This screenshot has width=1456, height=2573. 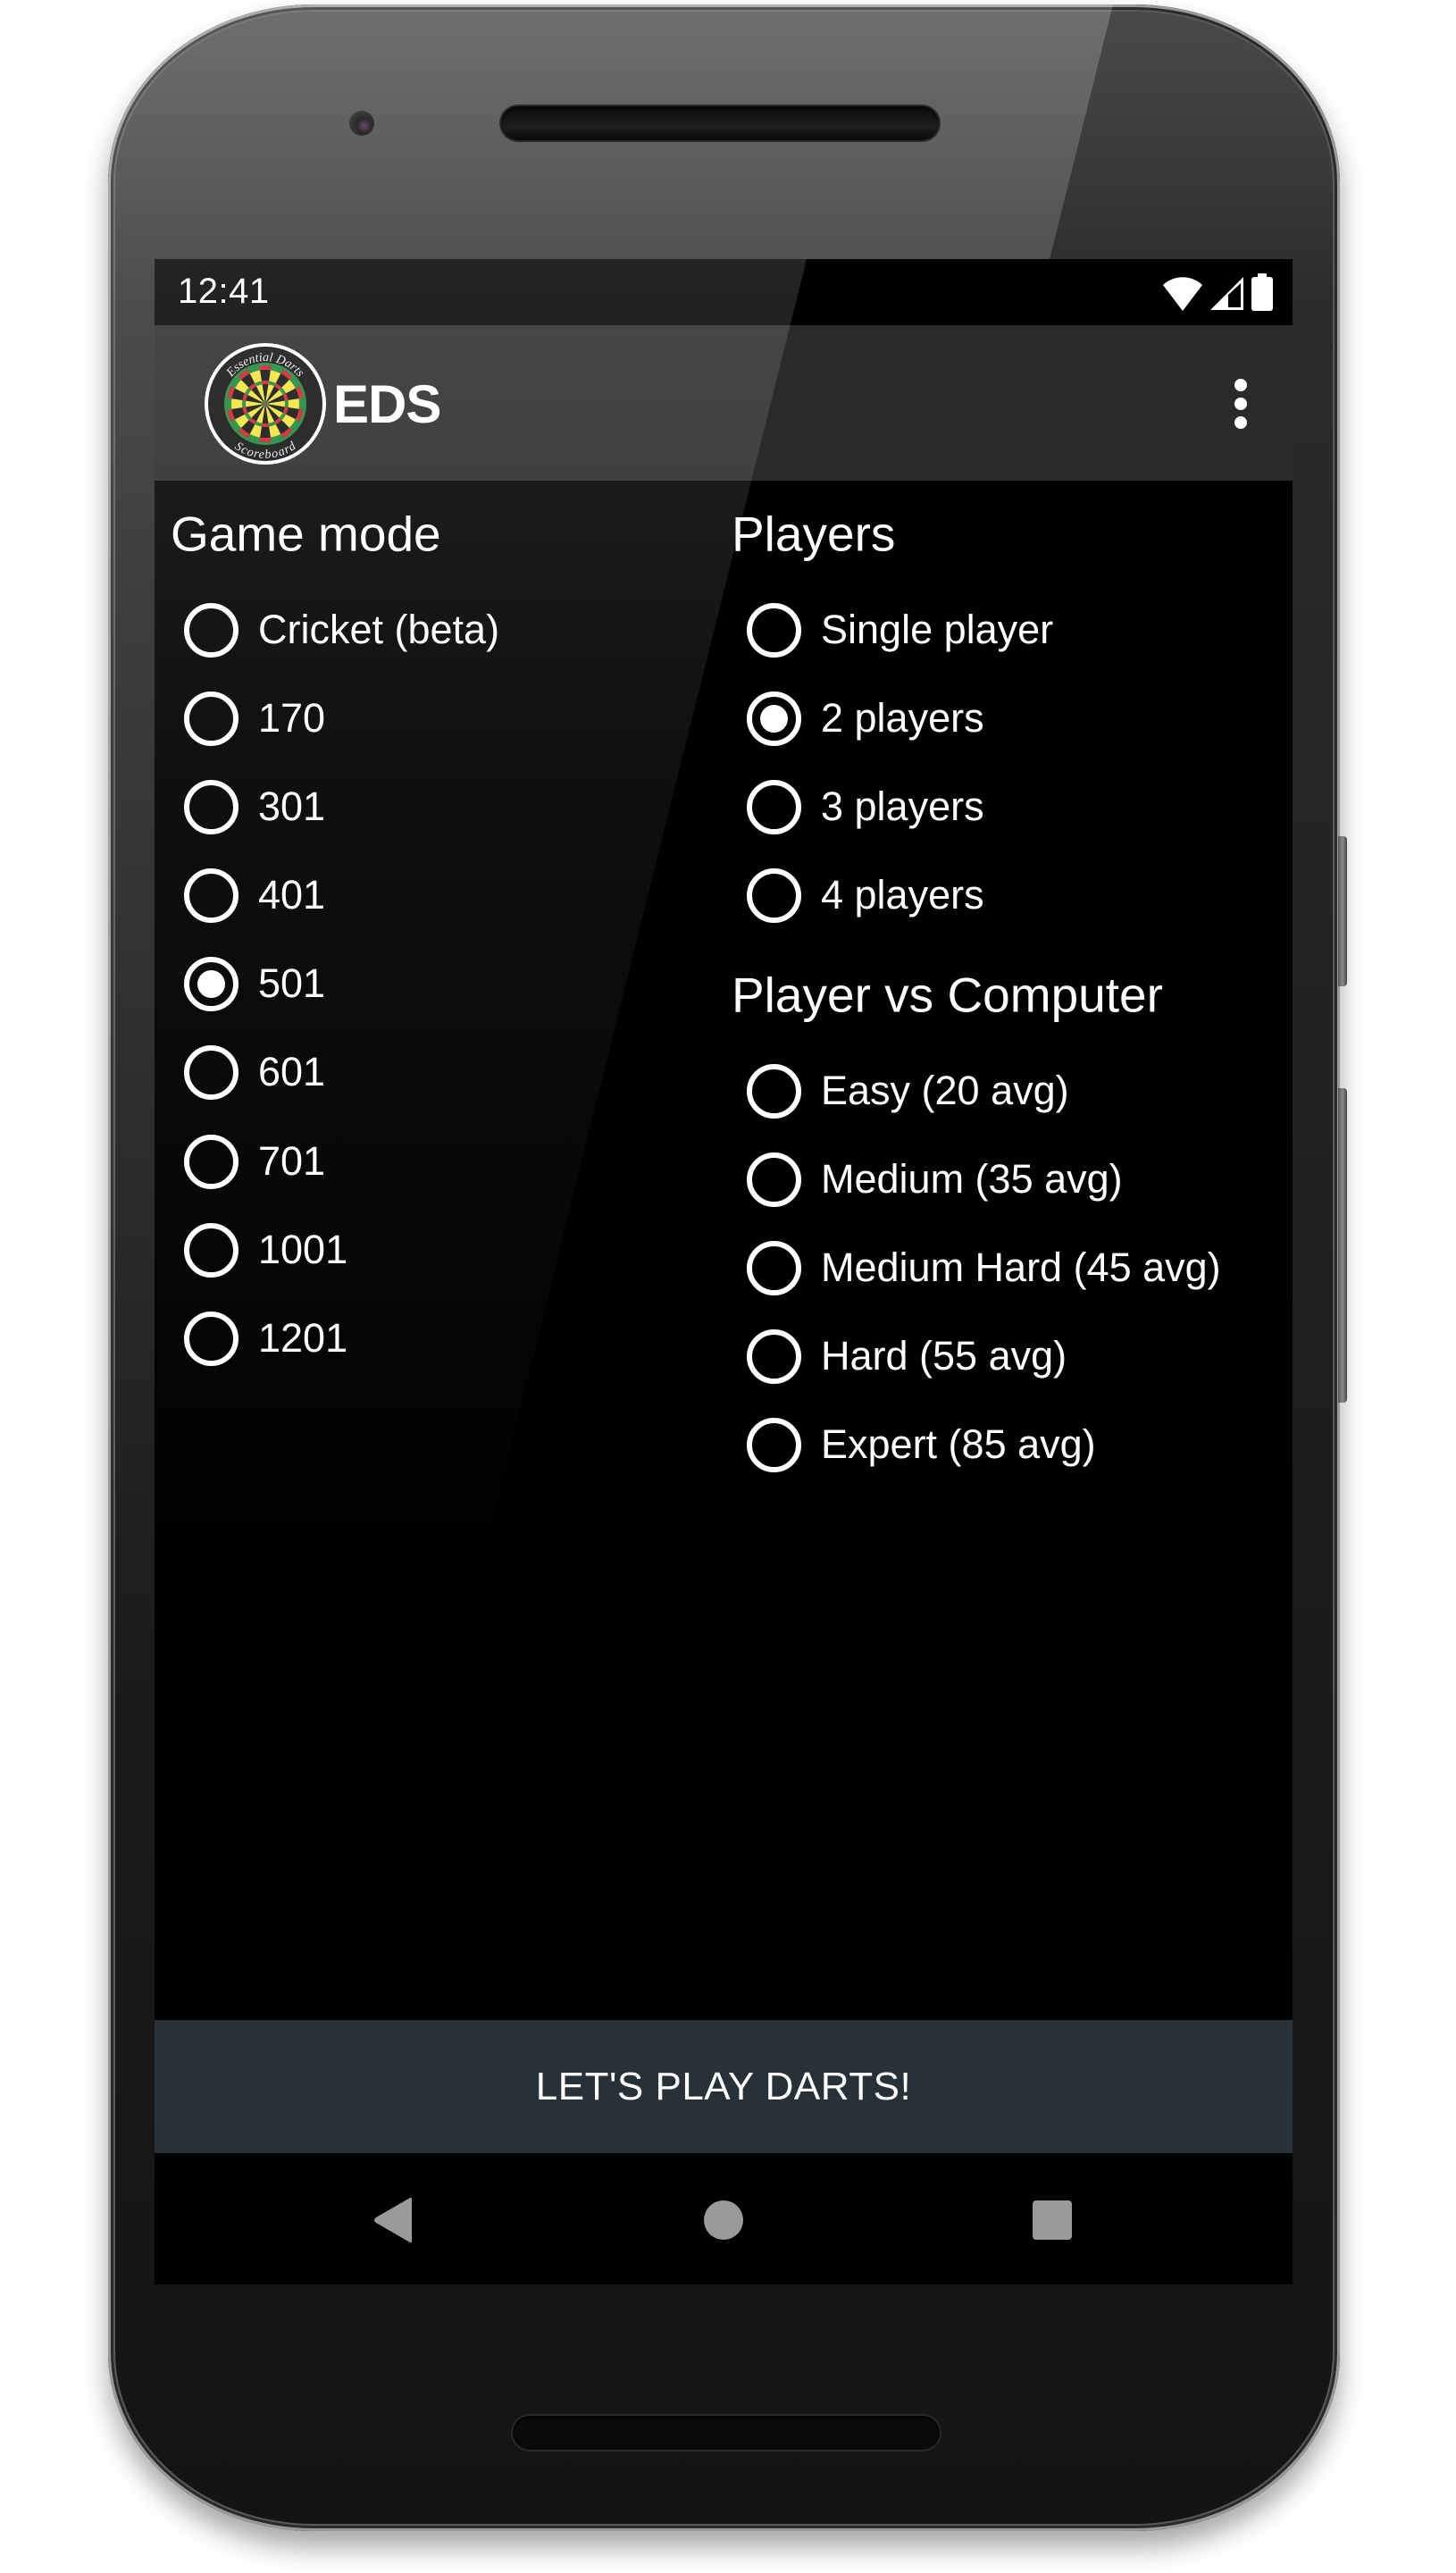 What do you see at coordinates (379, 629) in the screenshot?
I see `option-label: Cricket (beta)` at bounding box center [379, 629].